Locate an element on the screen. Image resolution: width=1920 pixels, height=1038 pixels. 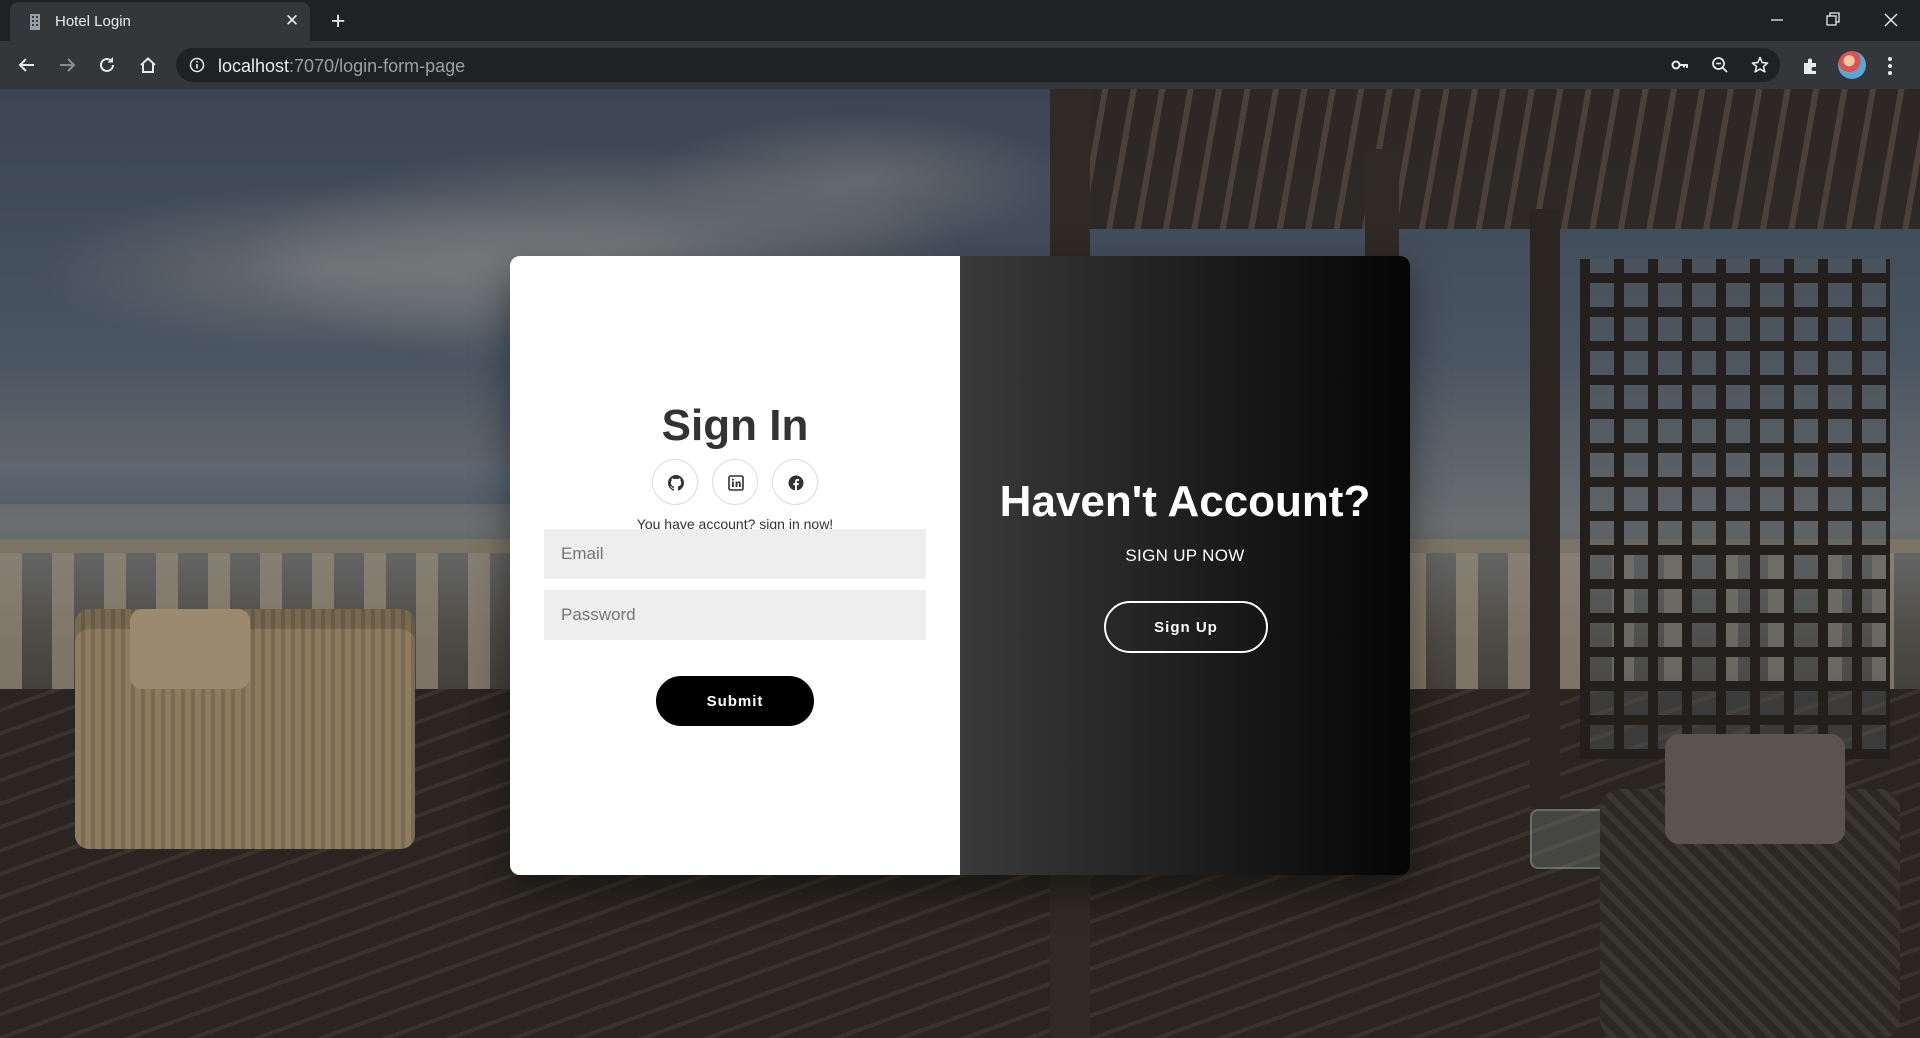
restore-icon is located at coordinates (1833, 20).